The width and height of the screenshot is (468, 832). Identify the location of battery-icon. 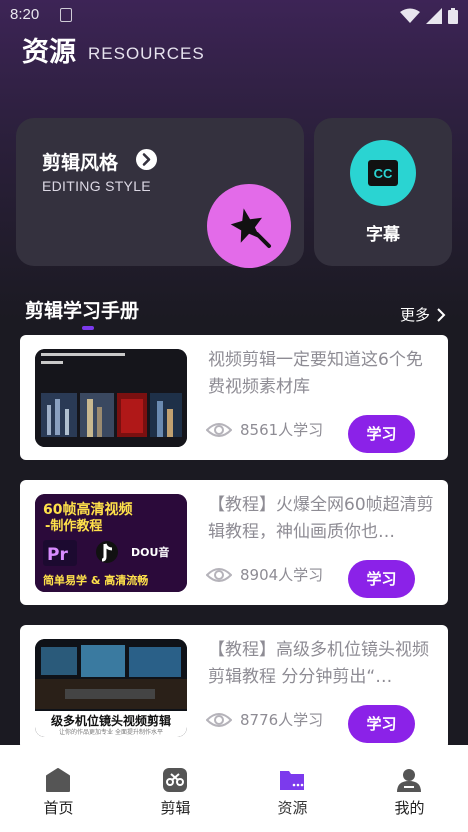
(453, 16).